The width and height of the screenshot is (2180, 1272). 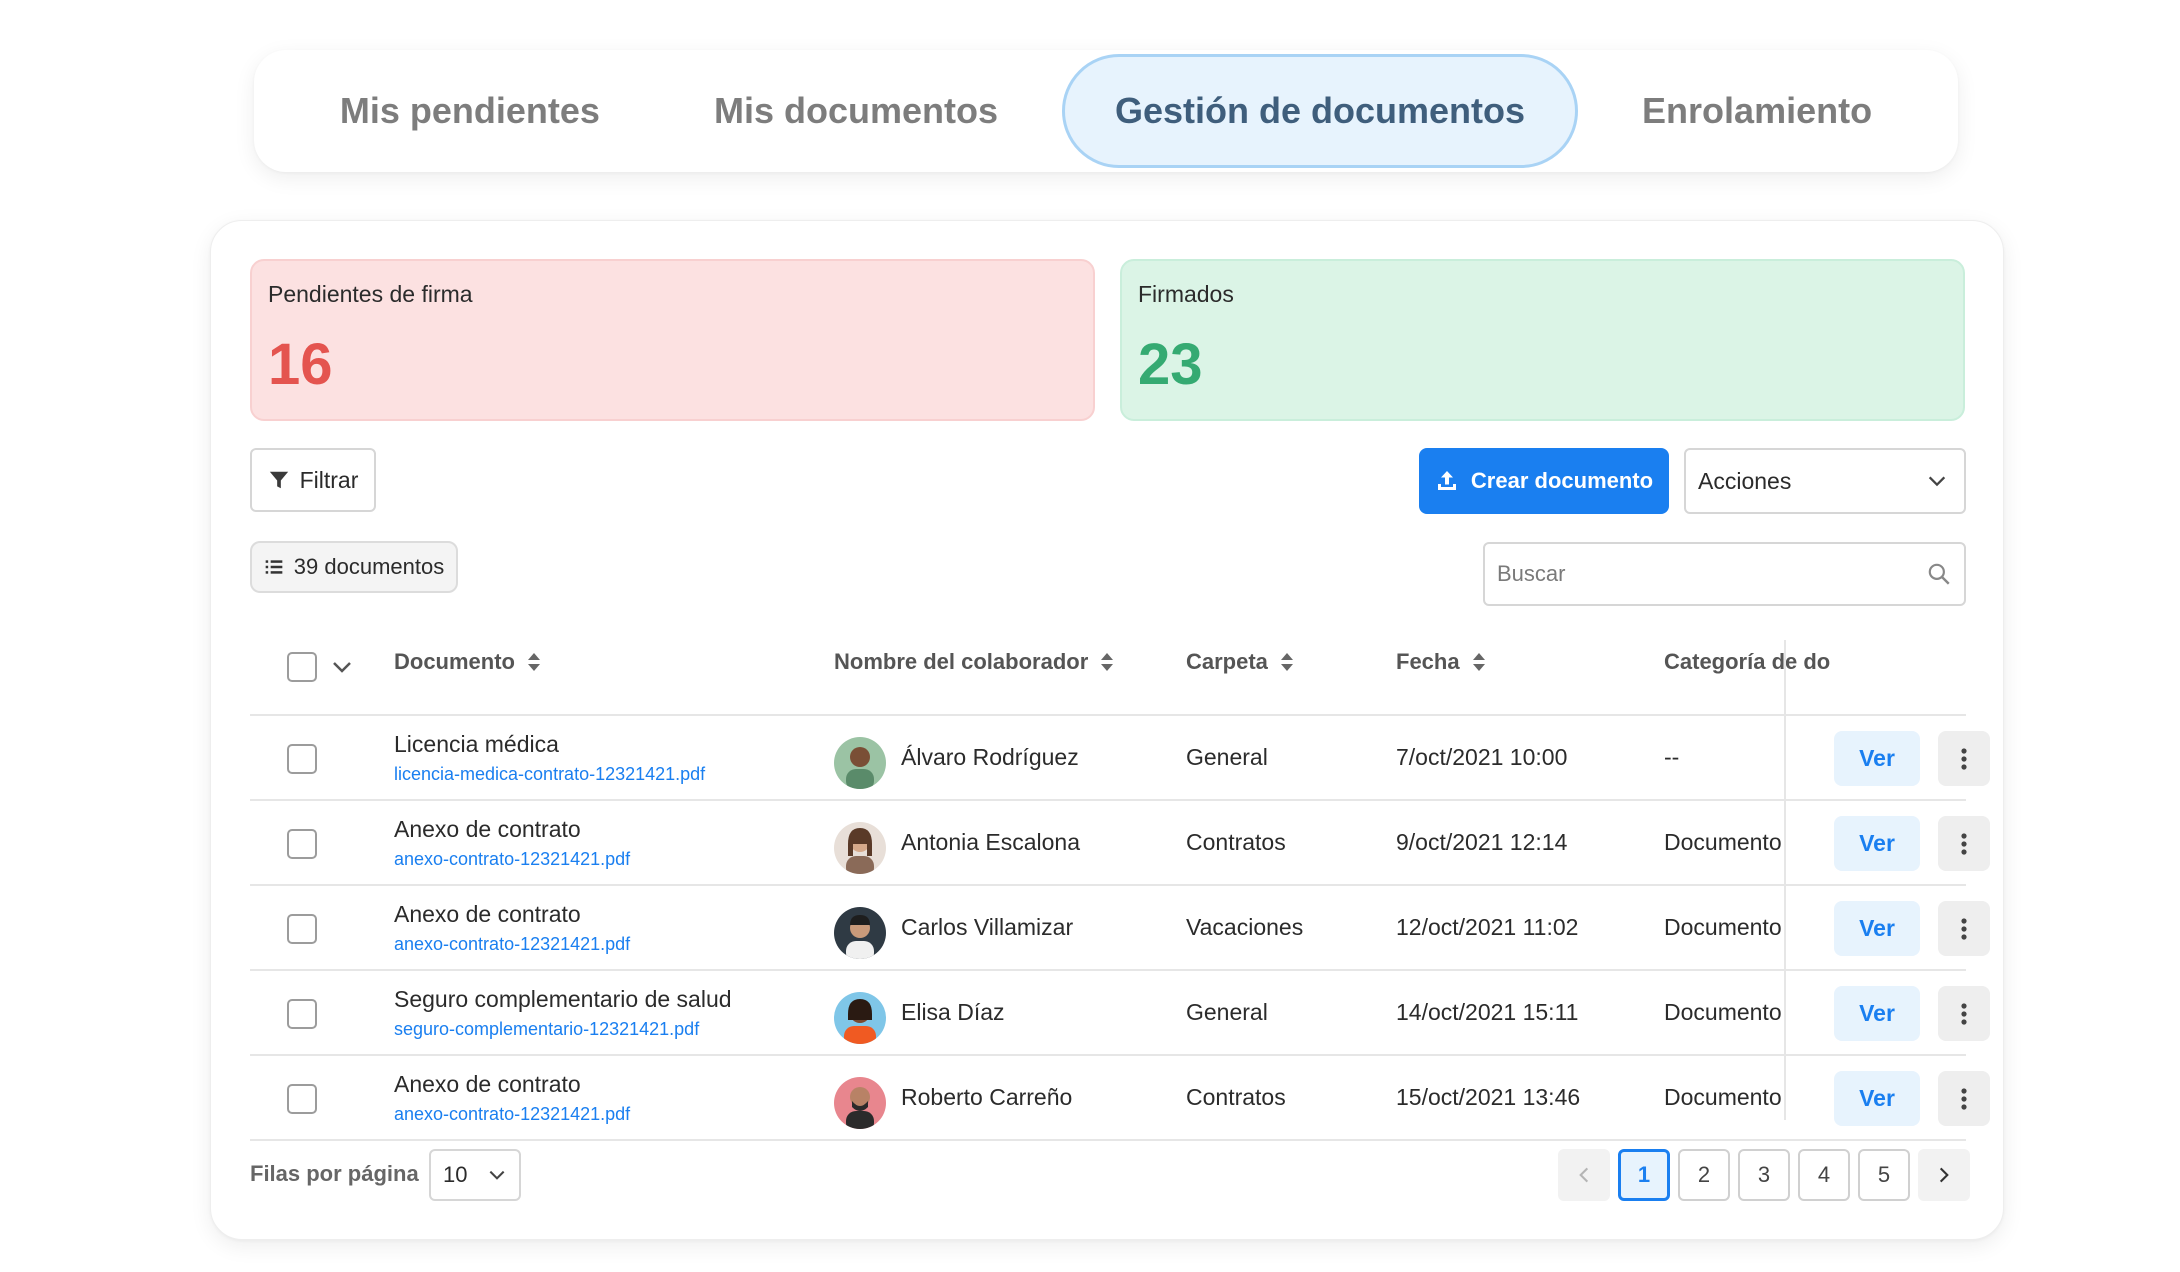 What do you see at coordinates (1711, 574) in the screenshot?
I see `search-input` at bounding box center [1711, 574].